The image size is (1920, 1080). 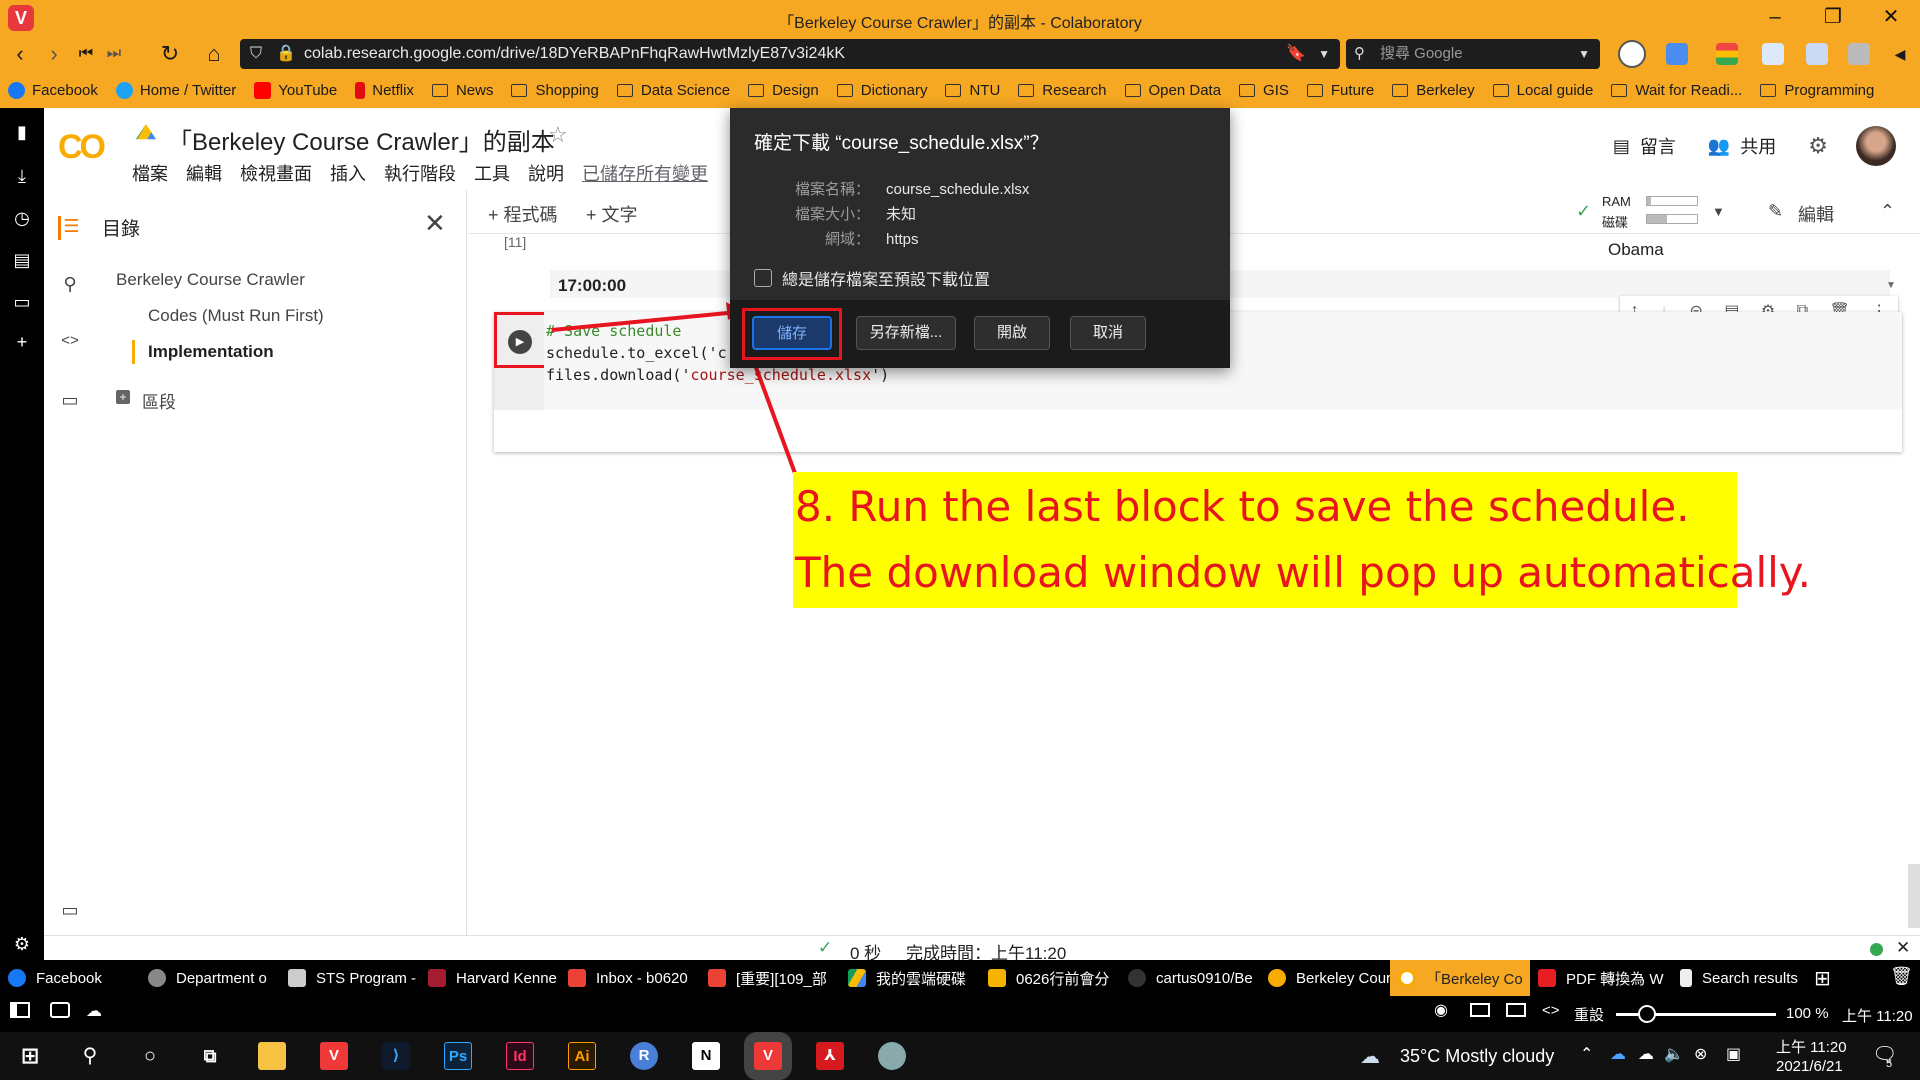 What do you see at coordinates (1586, 1054) in the screenshot?
I see `show-hidden-icons: ⌃` at bounding box center [1586, 1054].